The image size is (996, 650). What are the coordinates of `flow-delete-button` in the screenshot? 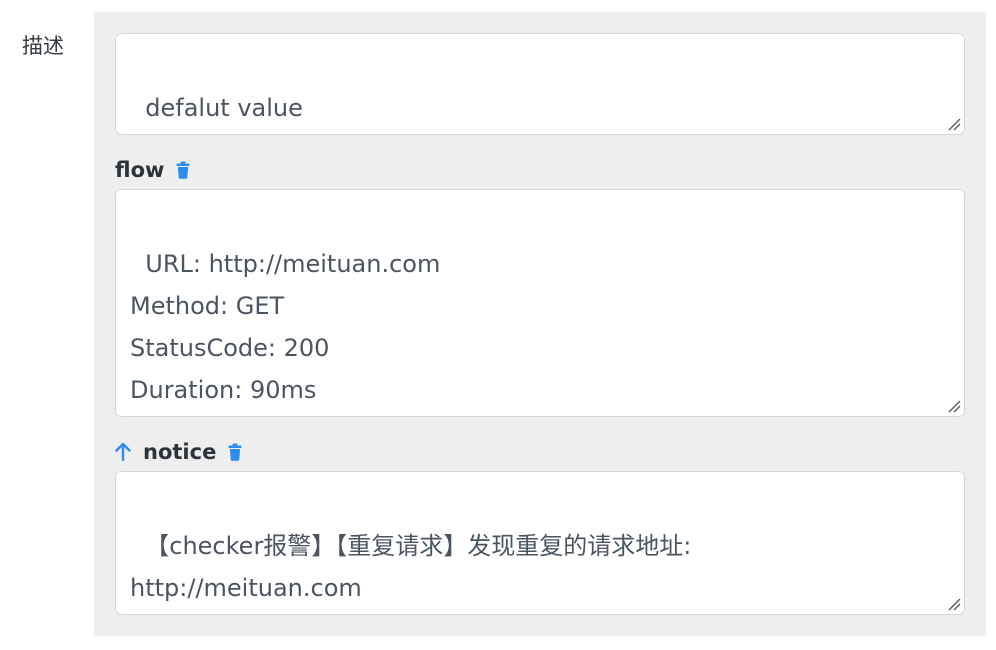 It's located at (183, 170).